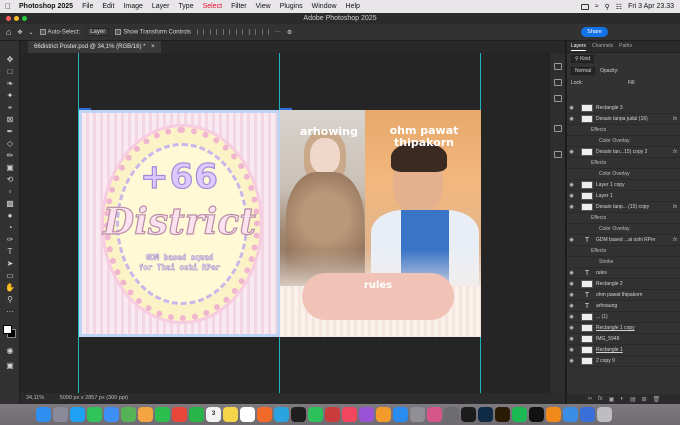  Describe the element at coordinates (196, 414) in the screenshot. I see `whatsapp-icon` at that location.